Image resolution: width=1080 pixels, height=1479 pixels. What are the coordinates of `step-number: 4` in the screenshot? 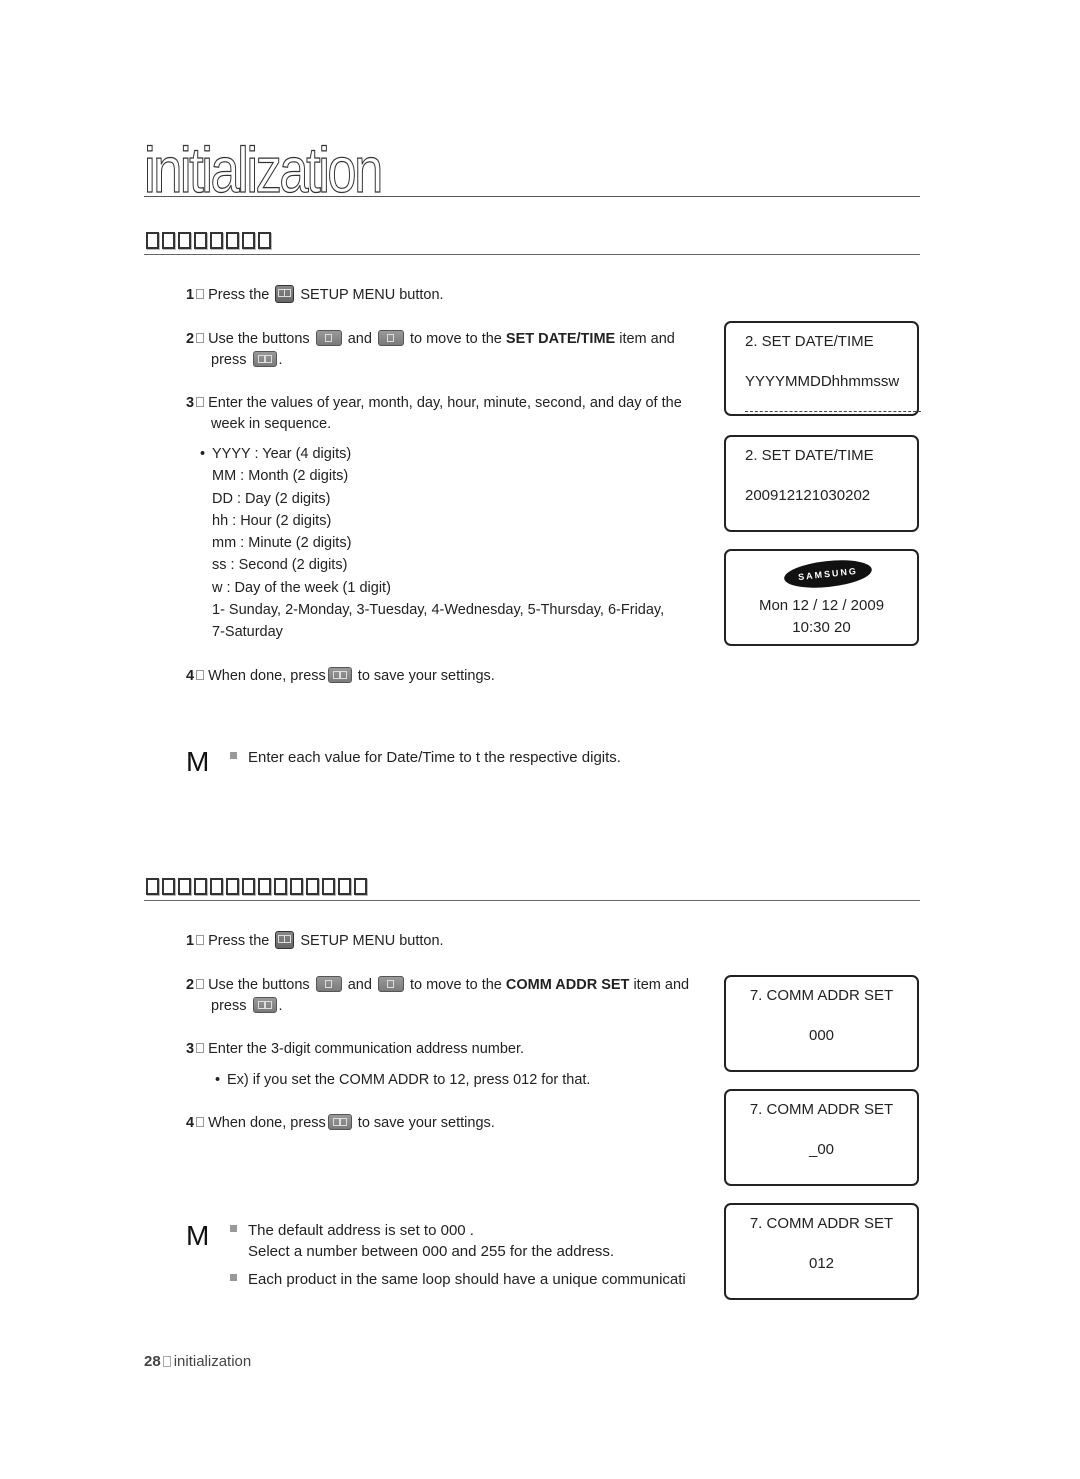 It's located at (190, 1123).